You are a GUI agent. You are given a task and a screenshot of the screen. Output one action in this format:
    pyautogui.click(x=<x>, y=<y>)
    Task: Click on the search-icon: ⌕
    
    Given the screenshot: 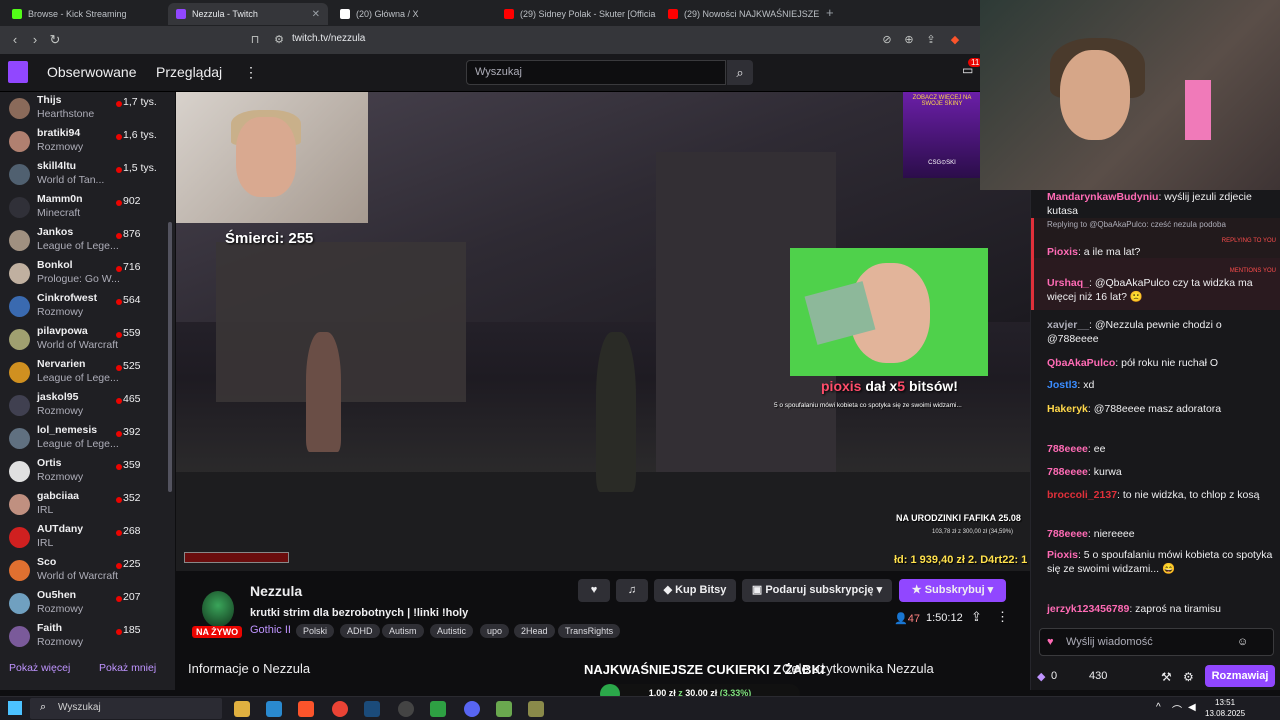 What is the action you would take?
    pyautogui.click(x=740, y=72)
    